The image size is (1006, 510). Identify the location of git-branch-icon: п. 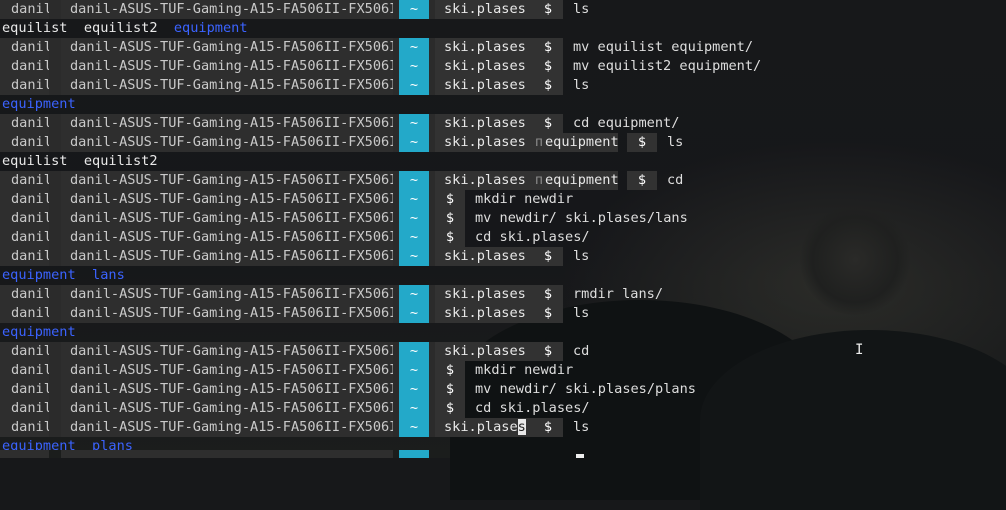
(539, 142).